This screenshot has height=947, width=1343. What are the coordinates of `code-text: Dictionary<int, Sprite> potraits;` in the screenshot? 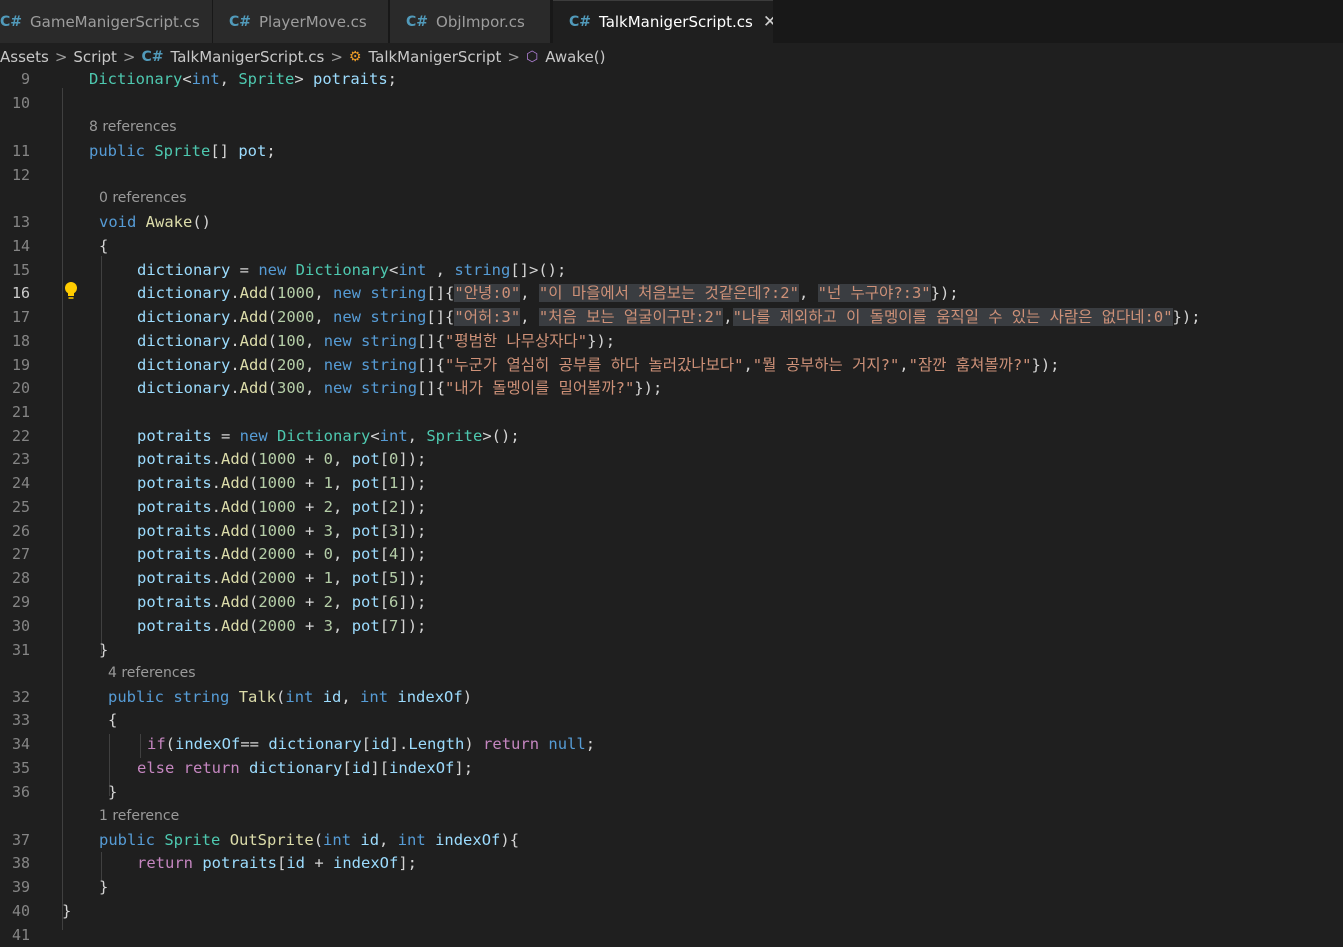 It's located at (243, 79).